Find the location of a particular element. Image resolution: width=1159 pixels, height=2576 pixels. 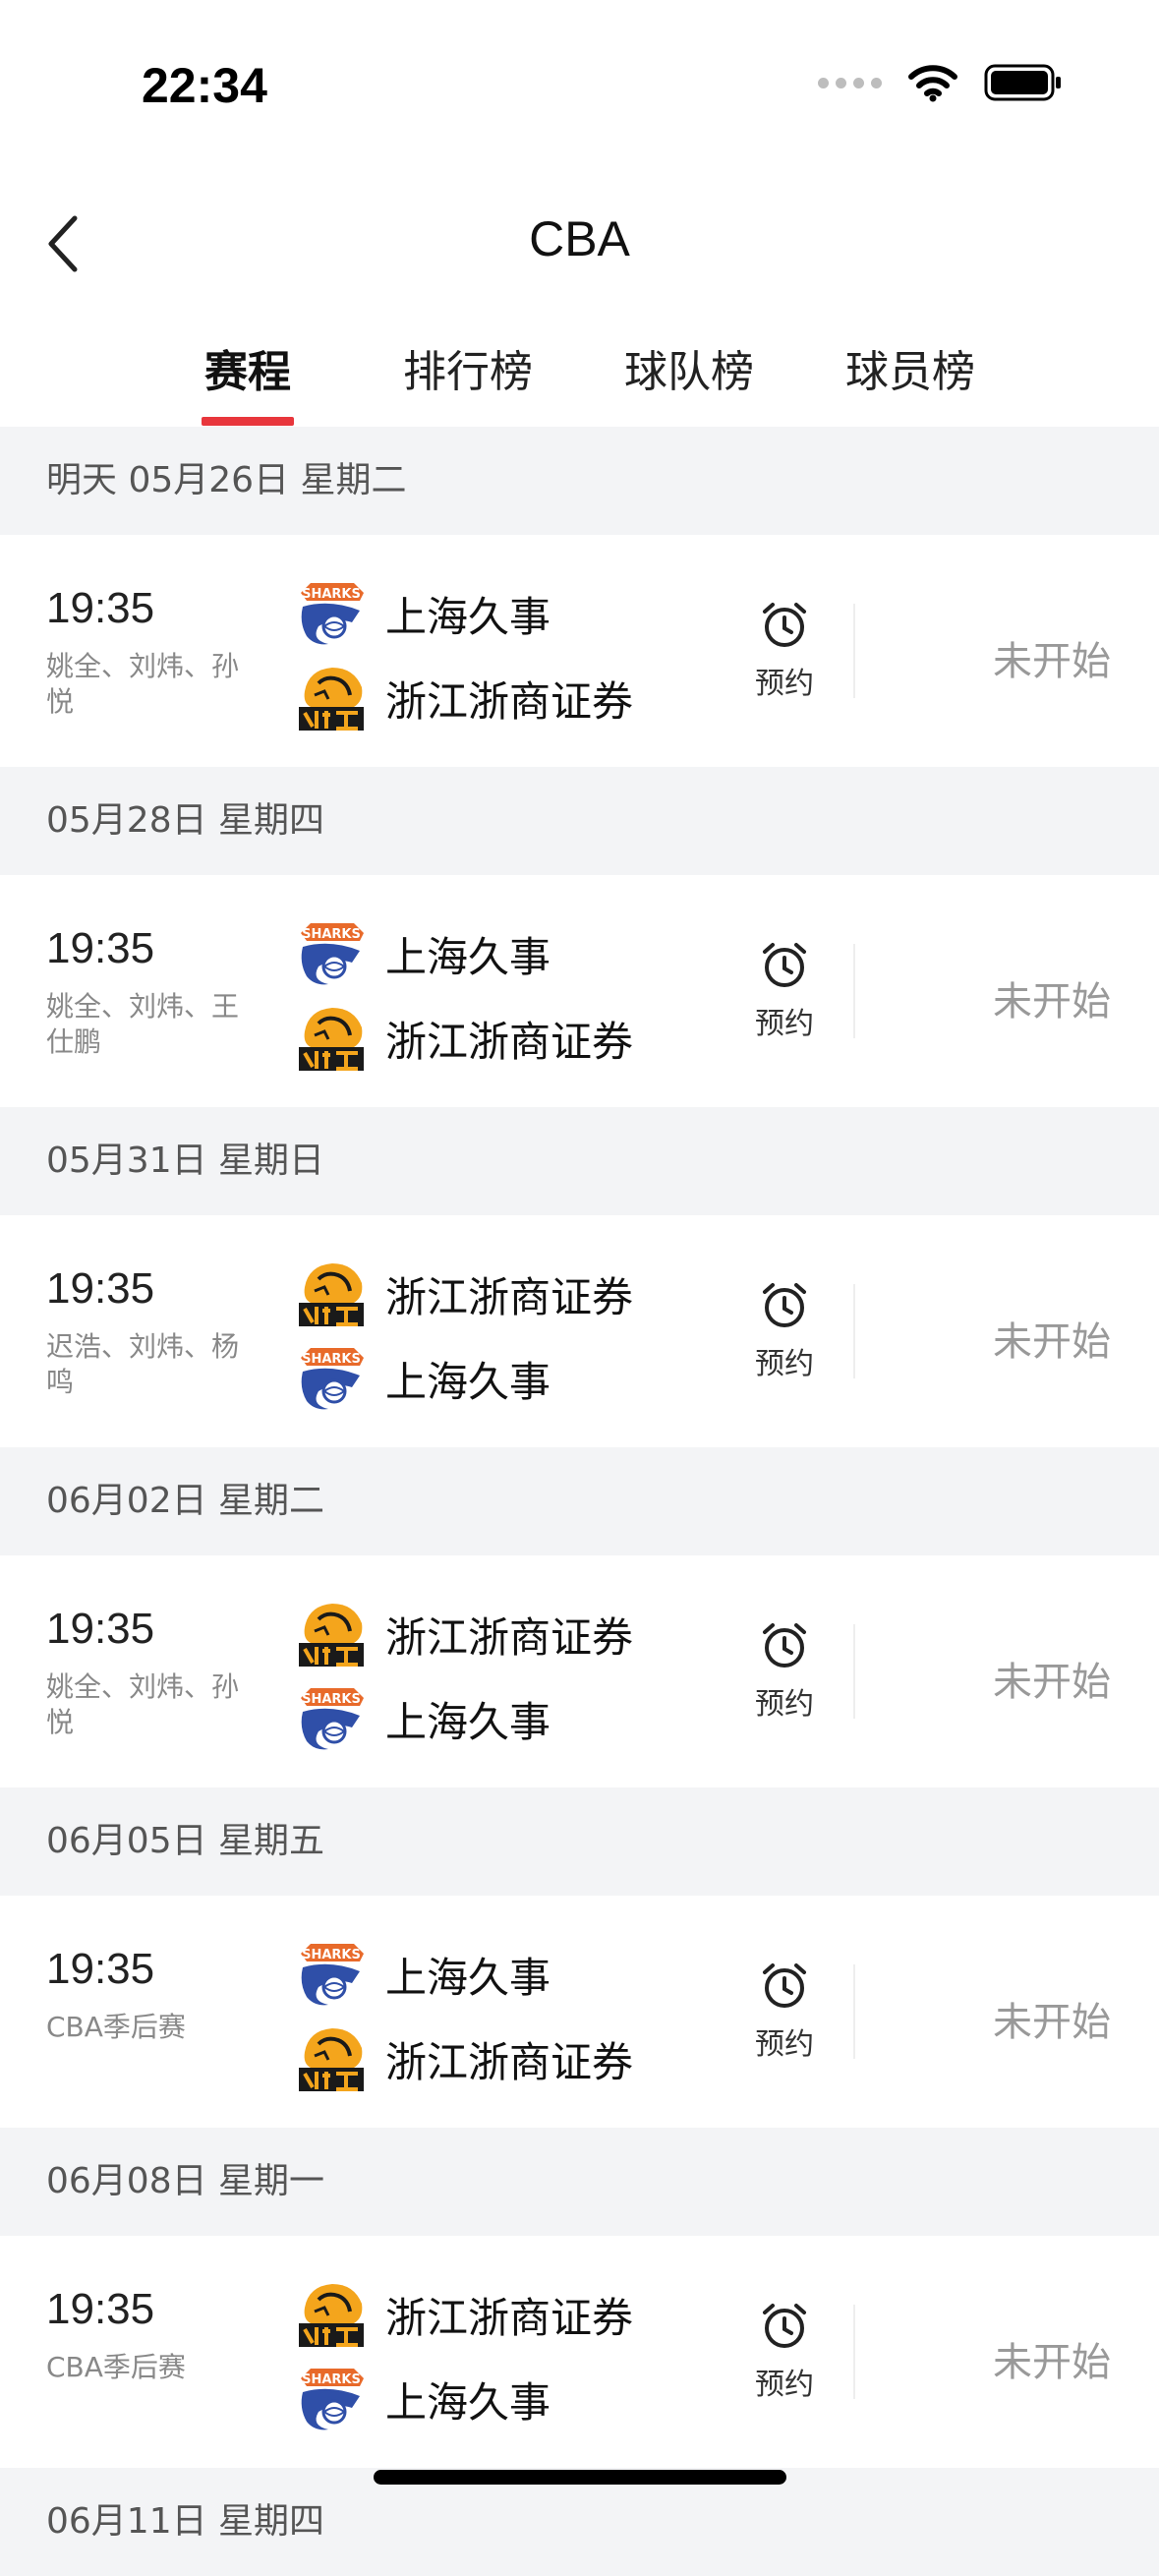

status-time: 22:34 is located at coordinates (204, 85).